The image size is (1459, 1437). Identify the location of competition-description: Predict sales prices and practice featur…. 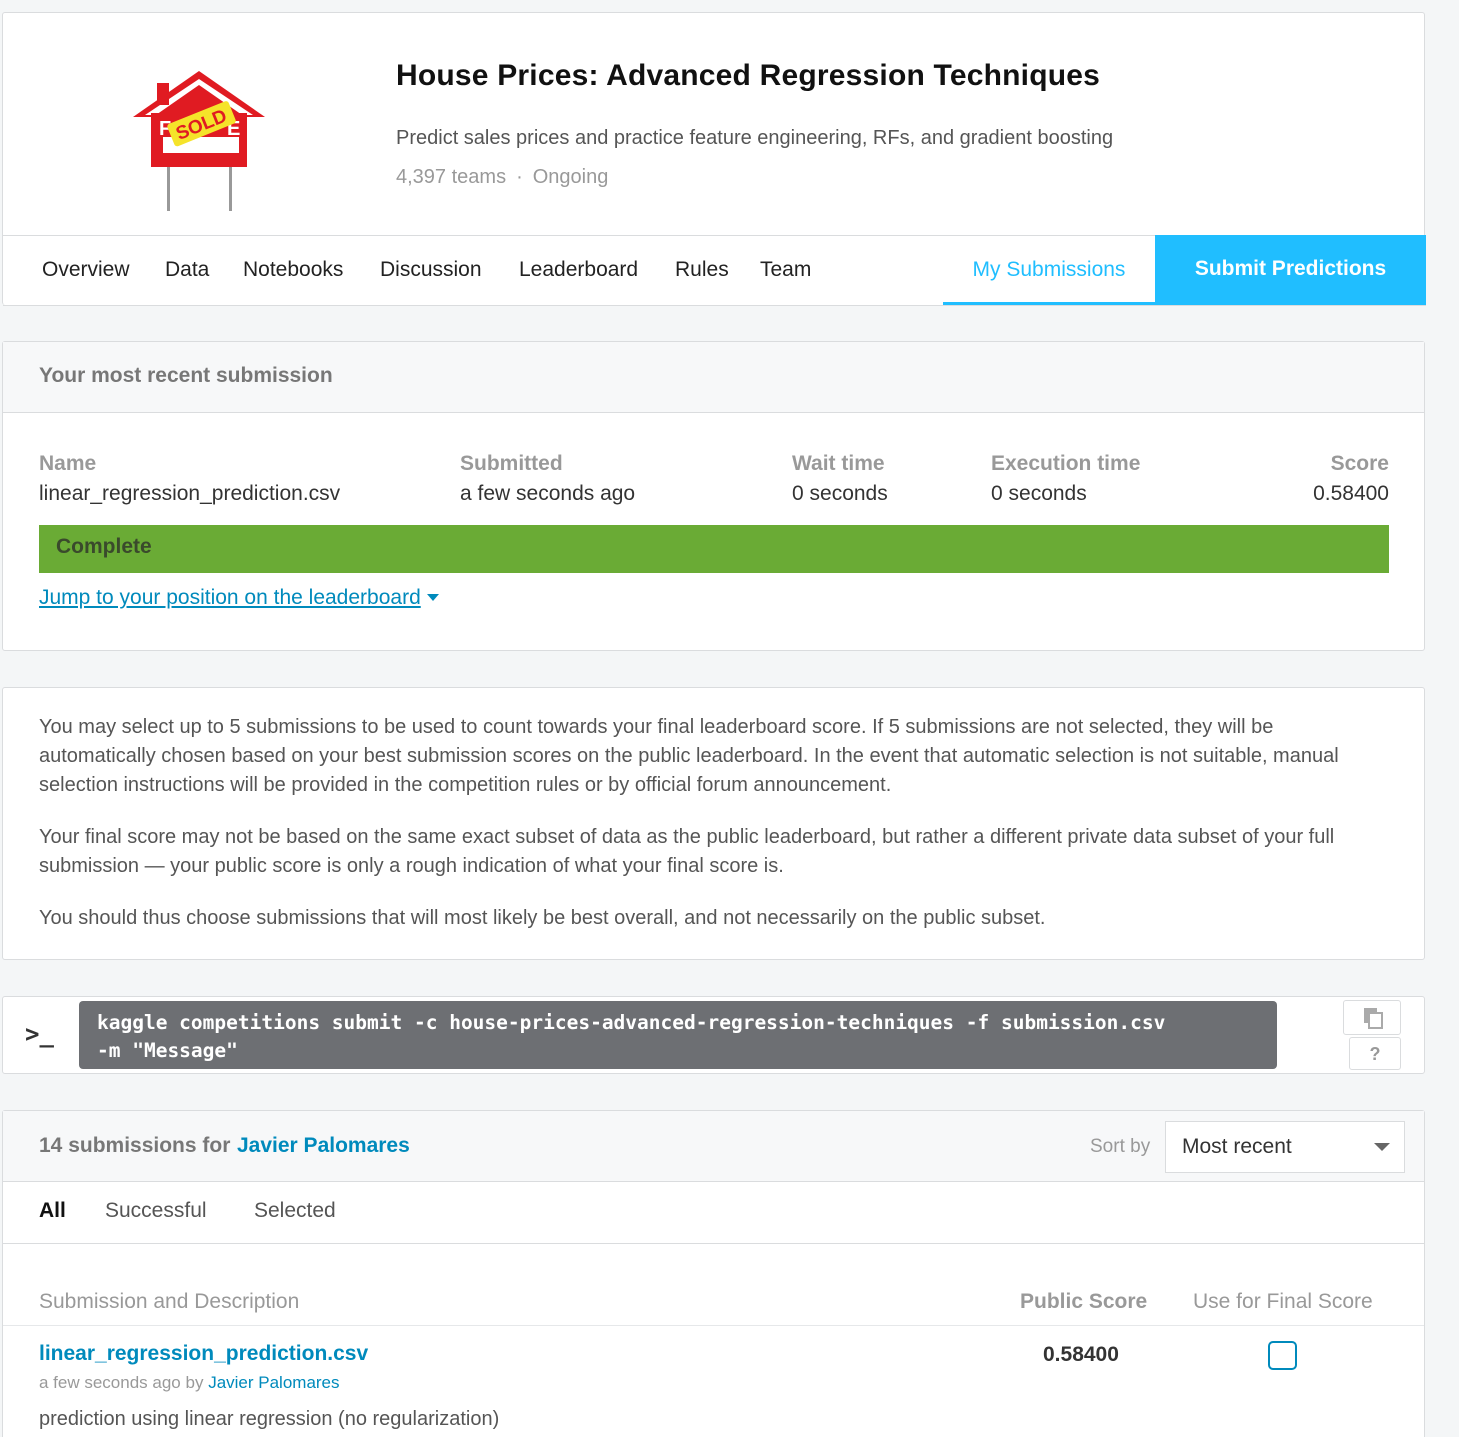
(755, 138).